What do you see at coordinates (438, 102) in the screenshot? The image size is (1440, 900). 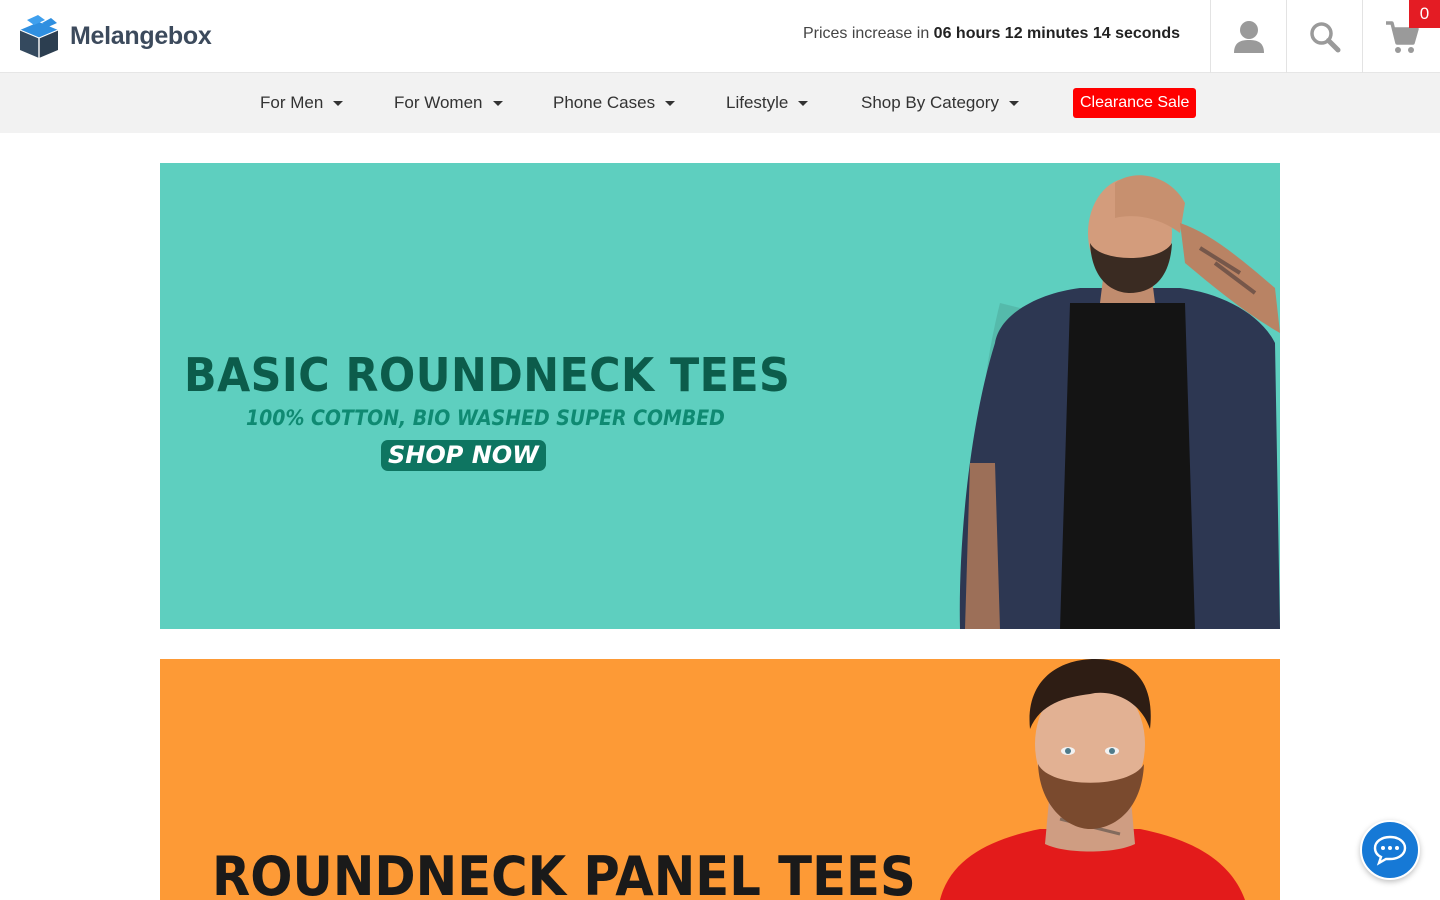 I see `nav-item-label: For Women` at bounding box center [438, 102].